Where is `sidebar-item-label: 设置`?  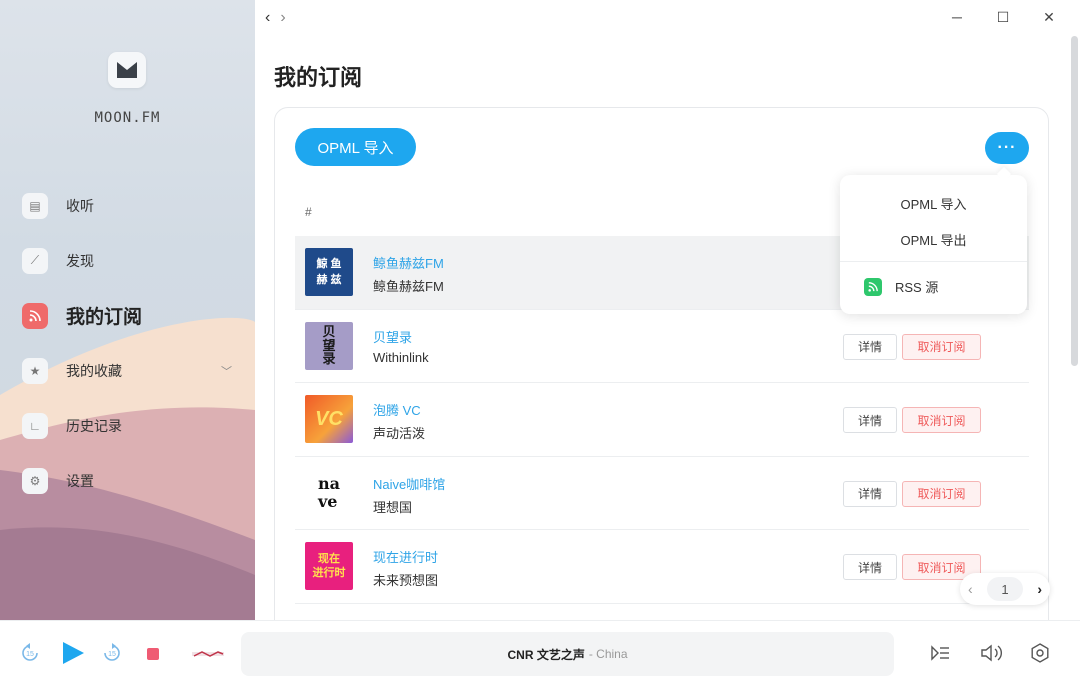
sidebar-item-label: 设置 is located at coordinates (80, 480).